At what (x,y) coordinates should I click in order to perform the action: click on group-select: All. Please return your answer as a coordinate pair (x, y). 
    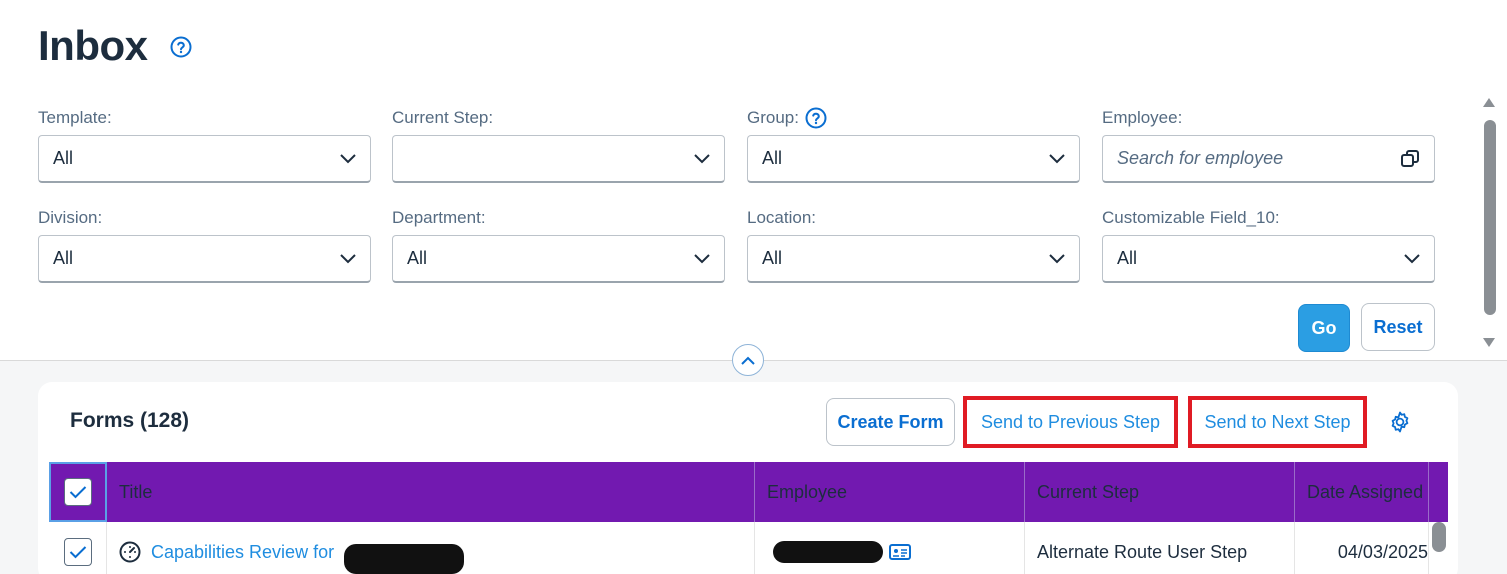
    Looking at the image, I should click on (913, 159).